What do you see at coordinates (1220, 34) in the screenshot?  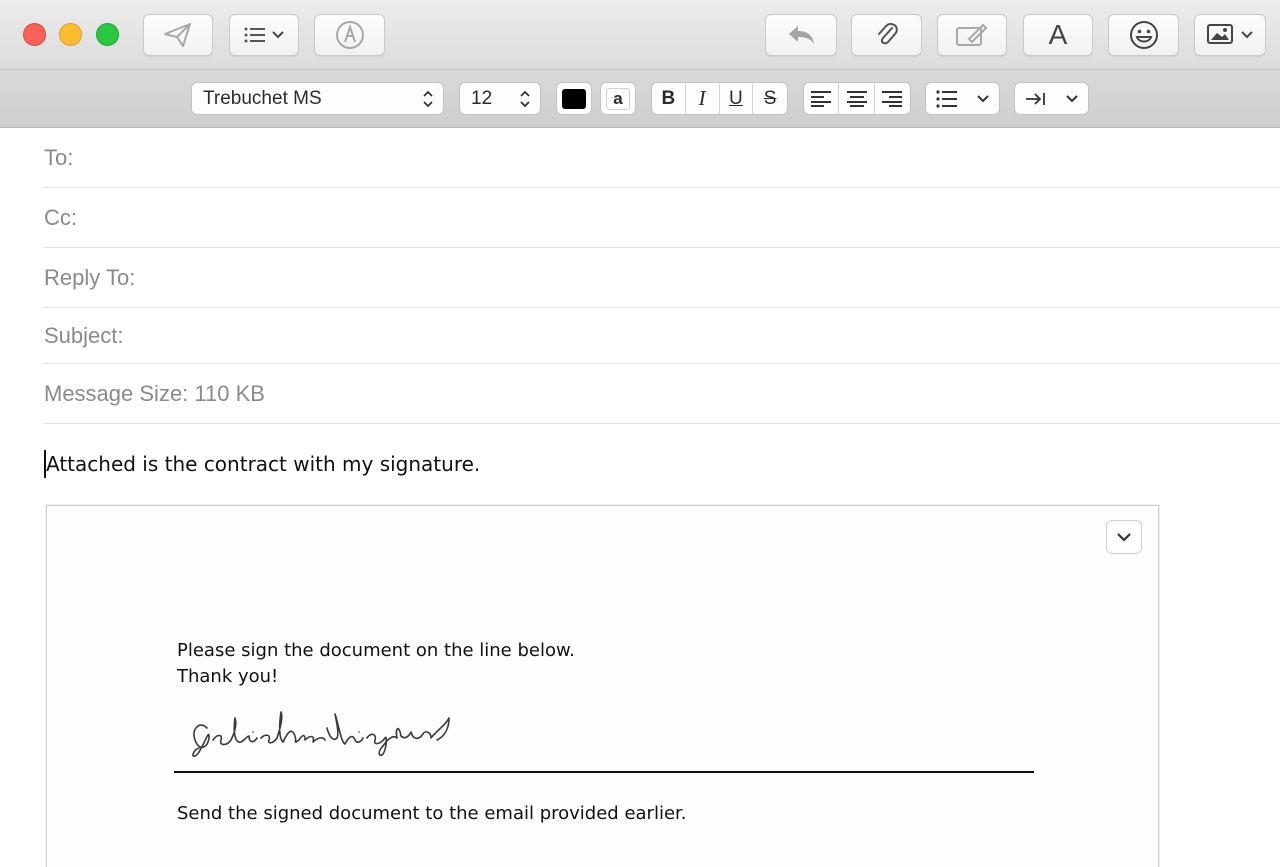 I see `photo-browser-icon` at bounding box center [1220, 34].